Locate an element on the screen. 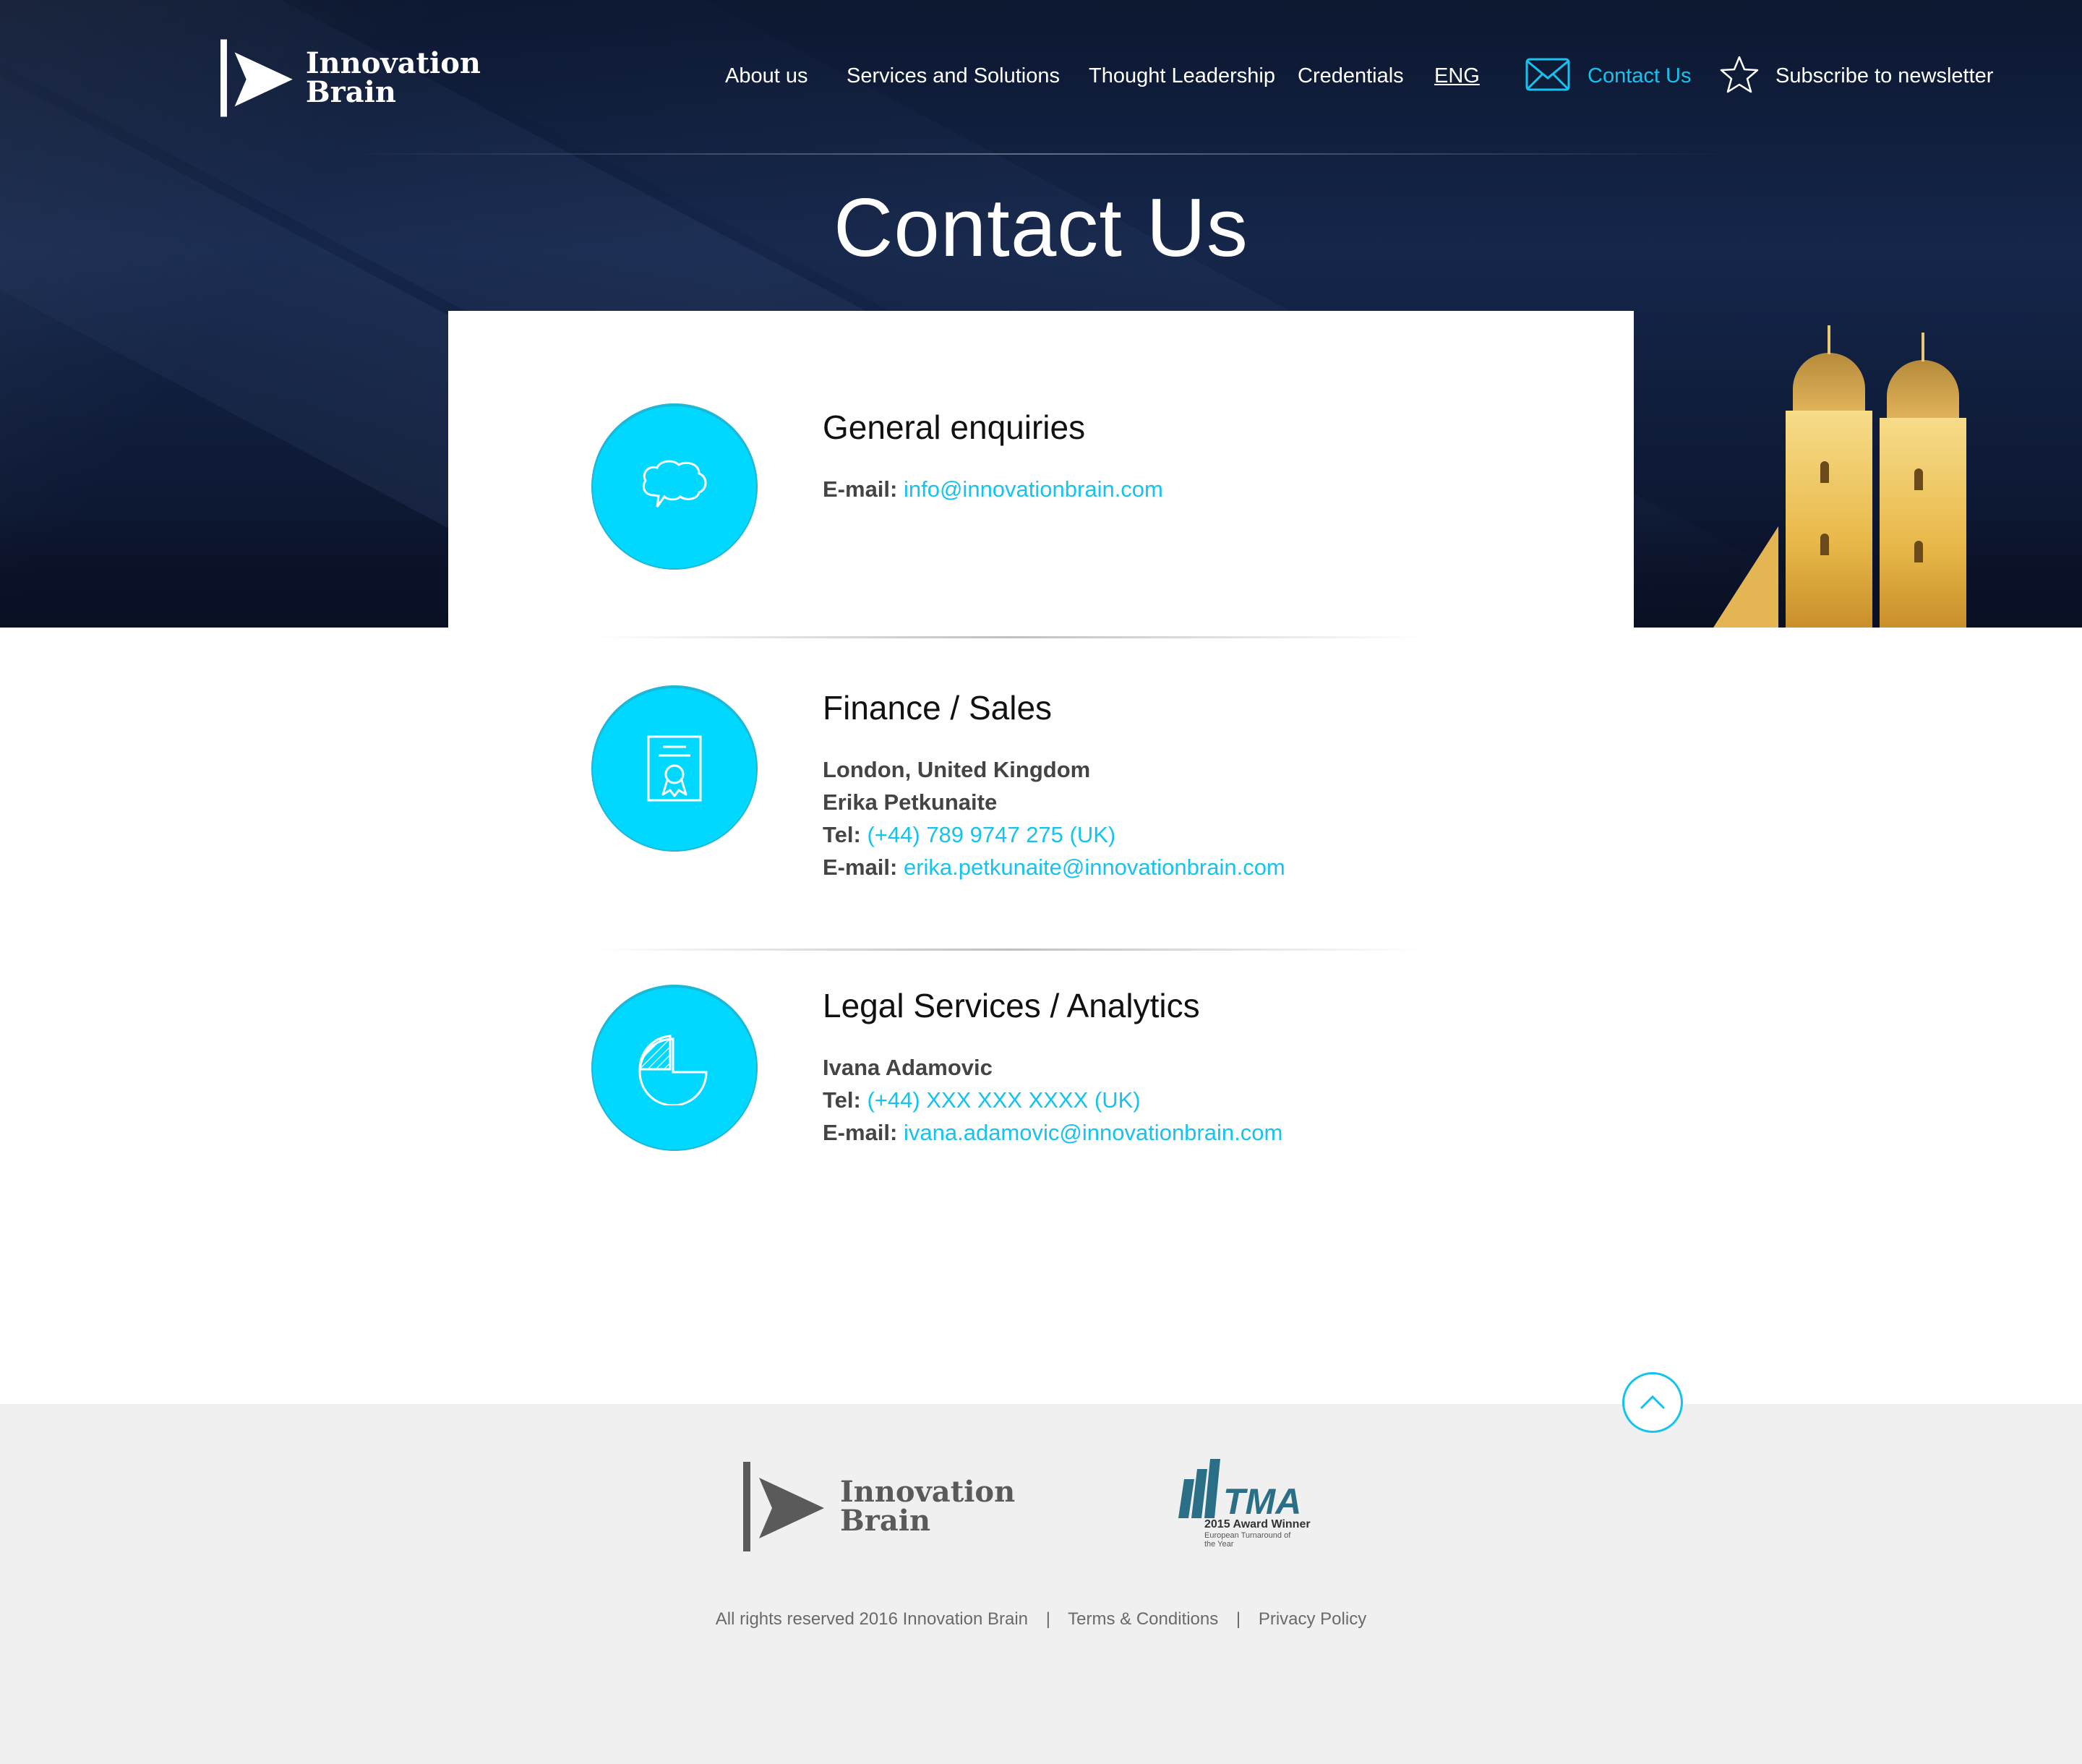  tma-name: TMA is located at coordinates (1262, 1501).